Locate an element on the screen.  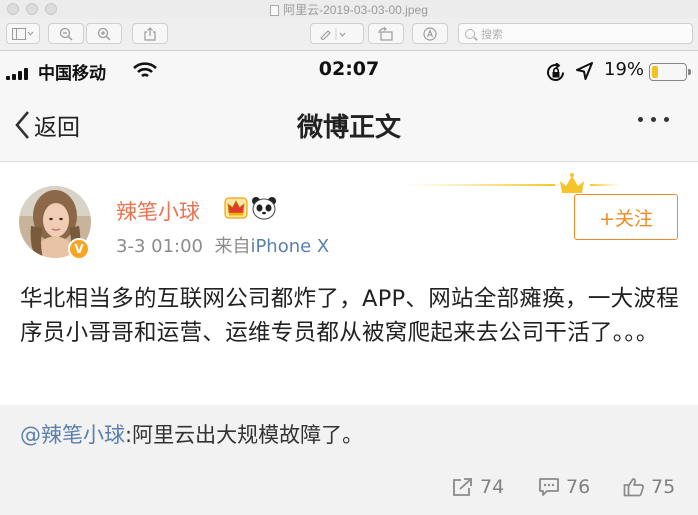
share-button is located at coordinates (150, 33).